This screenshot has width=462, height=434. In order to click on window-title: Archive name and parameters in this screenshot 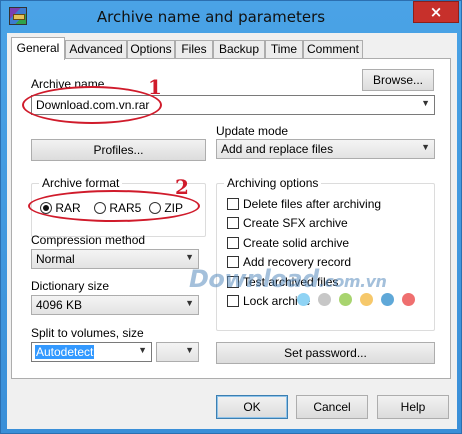, I will do `click(211, 17)`.